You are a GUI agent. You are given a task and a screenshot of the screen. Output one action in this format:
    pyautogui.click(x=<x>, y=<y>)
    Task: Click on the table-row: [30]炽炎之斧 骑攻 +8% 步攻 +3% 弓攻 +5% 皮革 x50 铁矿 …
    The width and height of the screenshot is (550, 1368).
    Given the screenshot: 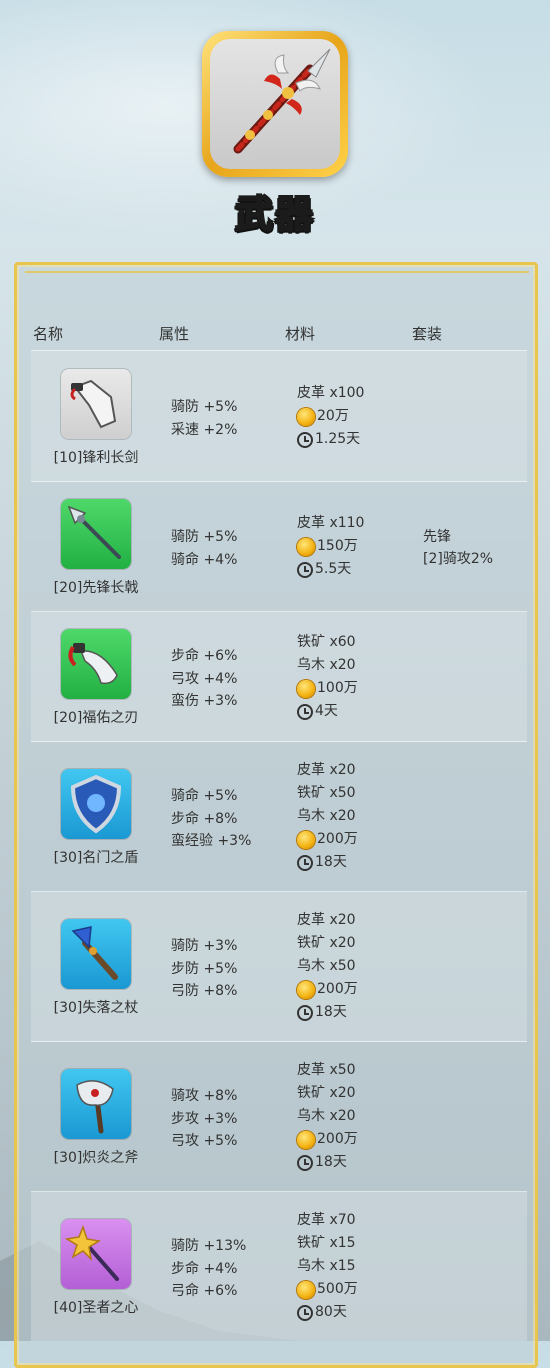 What is the action you would take?
    pyautogui.click(x=279, y=1116)
    